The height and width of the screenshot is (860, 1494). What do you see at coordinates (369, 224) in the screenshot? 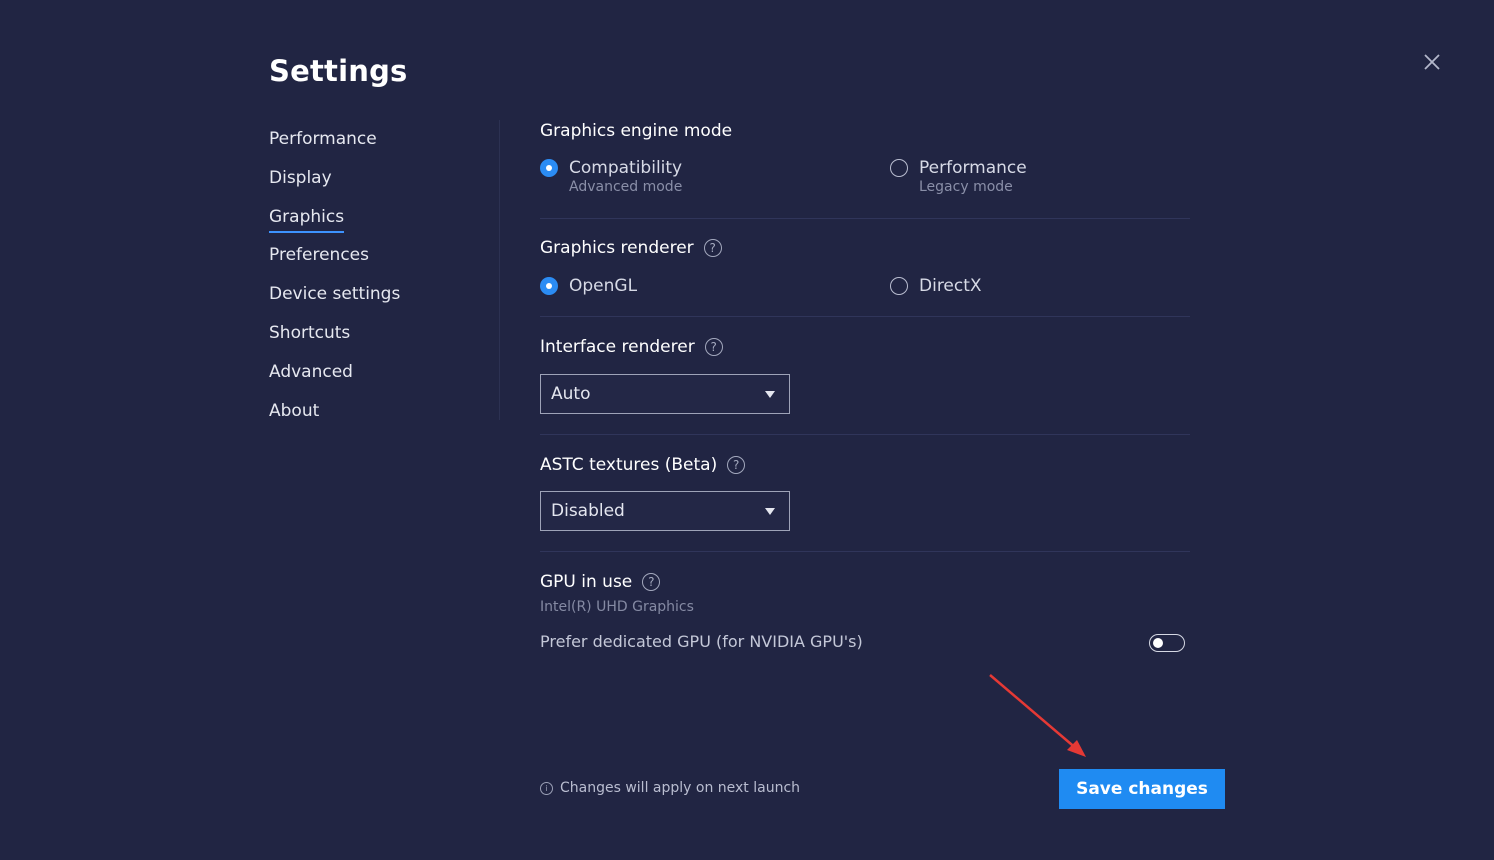
I see `sidebar-item-graphics: Graphics` at bounding box center [369, 224].